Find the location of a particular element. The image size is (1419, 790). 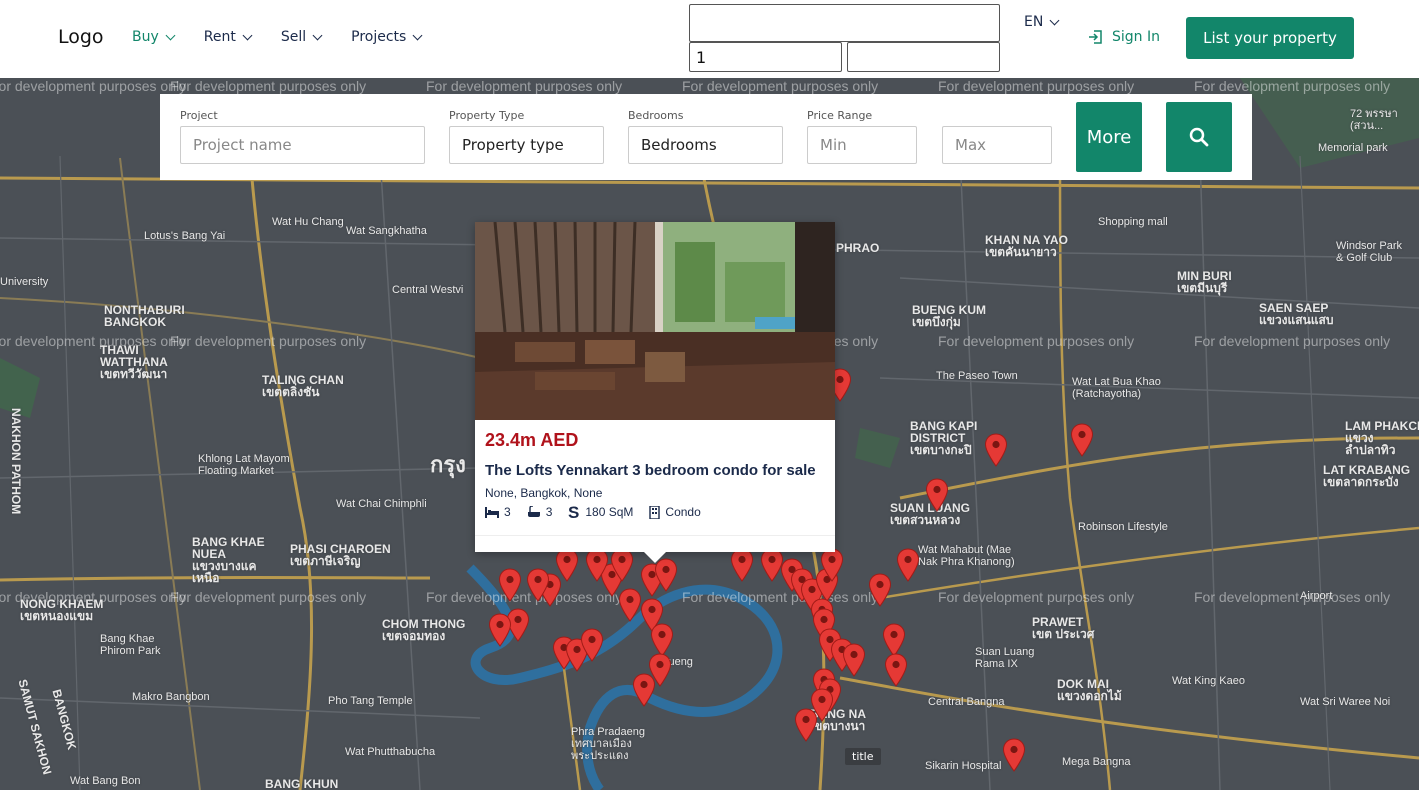

site-logo: Logo is located at coordinates (81, 37).